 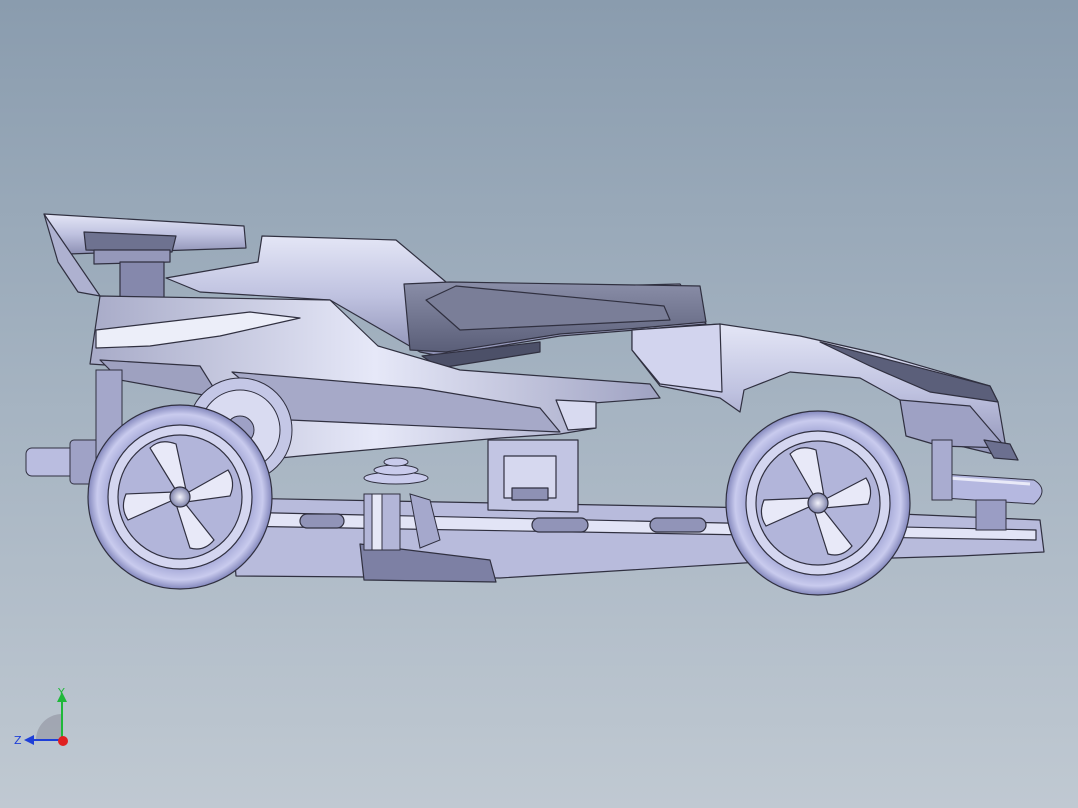 I want to click on triad-shade, so click(x=49, y=727).